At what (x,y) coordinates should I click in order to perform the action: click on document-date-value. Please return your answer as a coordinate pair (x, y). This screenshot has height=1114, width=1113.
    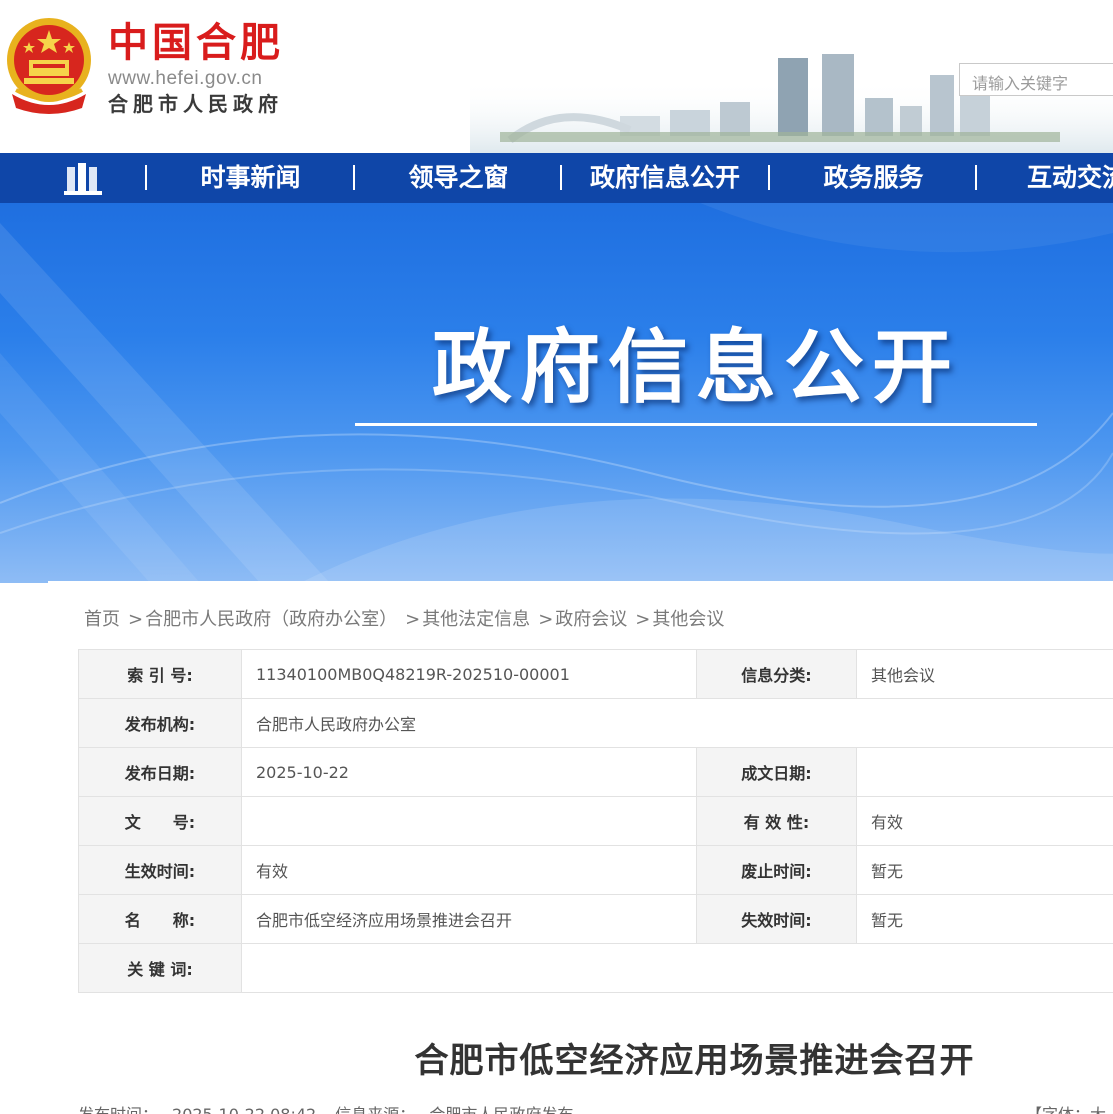
    Looking at the image, I should click on (984, 772).